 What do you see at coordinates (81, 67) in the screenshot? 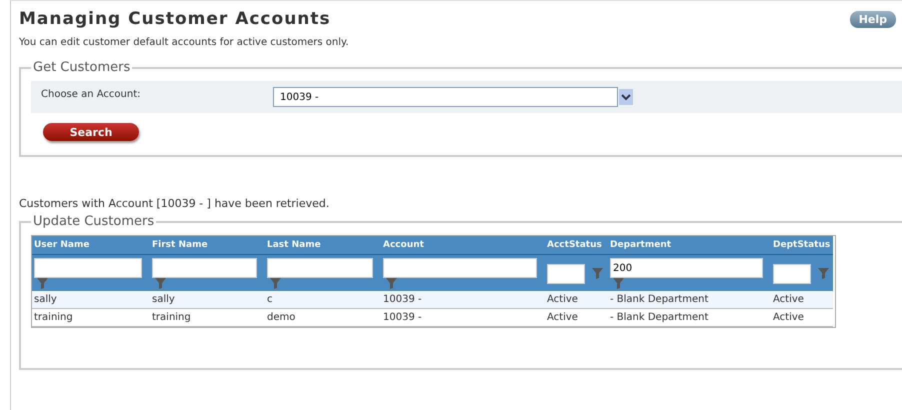
I see `panel-legend: Get Customers` at bounding box center [81, 67].